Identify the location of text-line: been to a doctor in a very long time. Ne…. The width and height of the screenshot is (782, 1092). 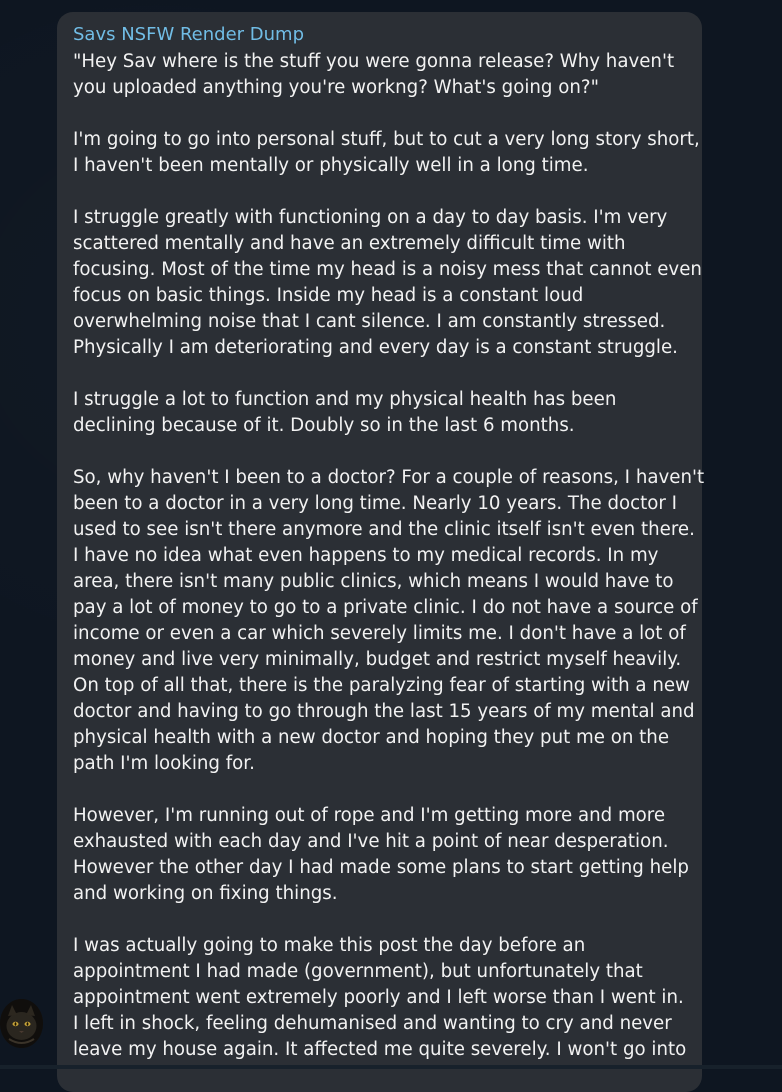
(375, 503).